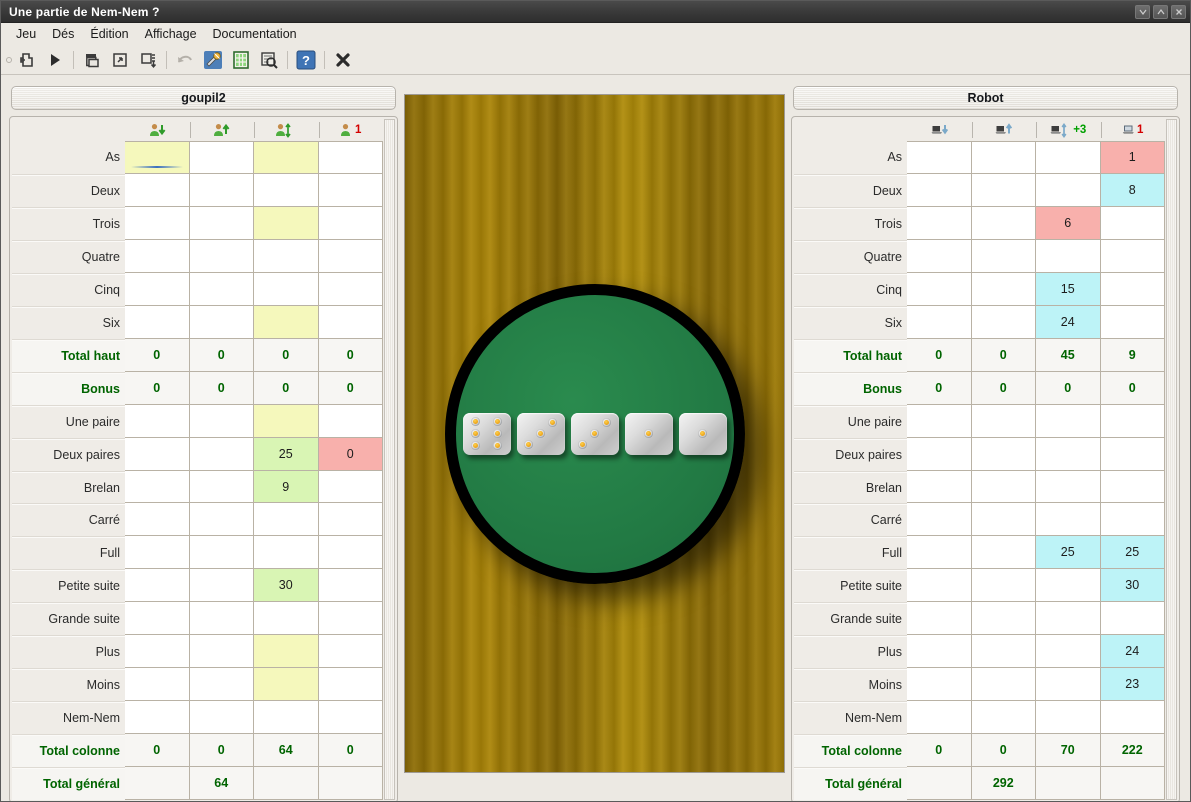 The image size is (1191, 802). I want to click on new-game-button, so click(27, 60).